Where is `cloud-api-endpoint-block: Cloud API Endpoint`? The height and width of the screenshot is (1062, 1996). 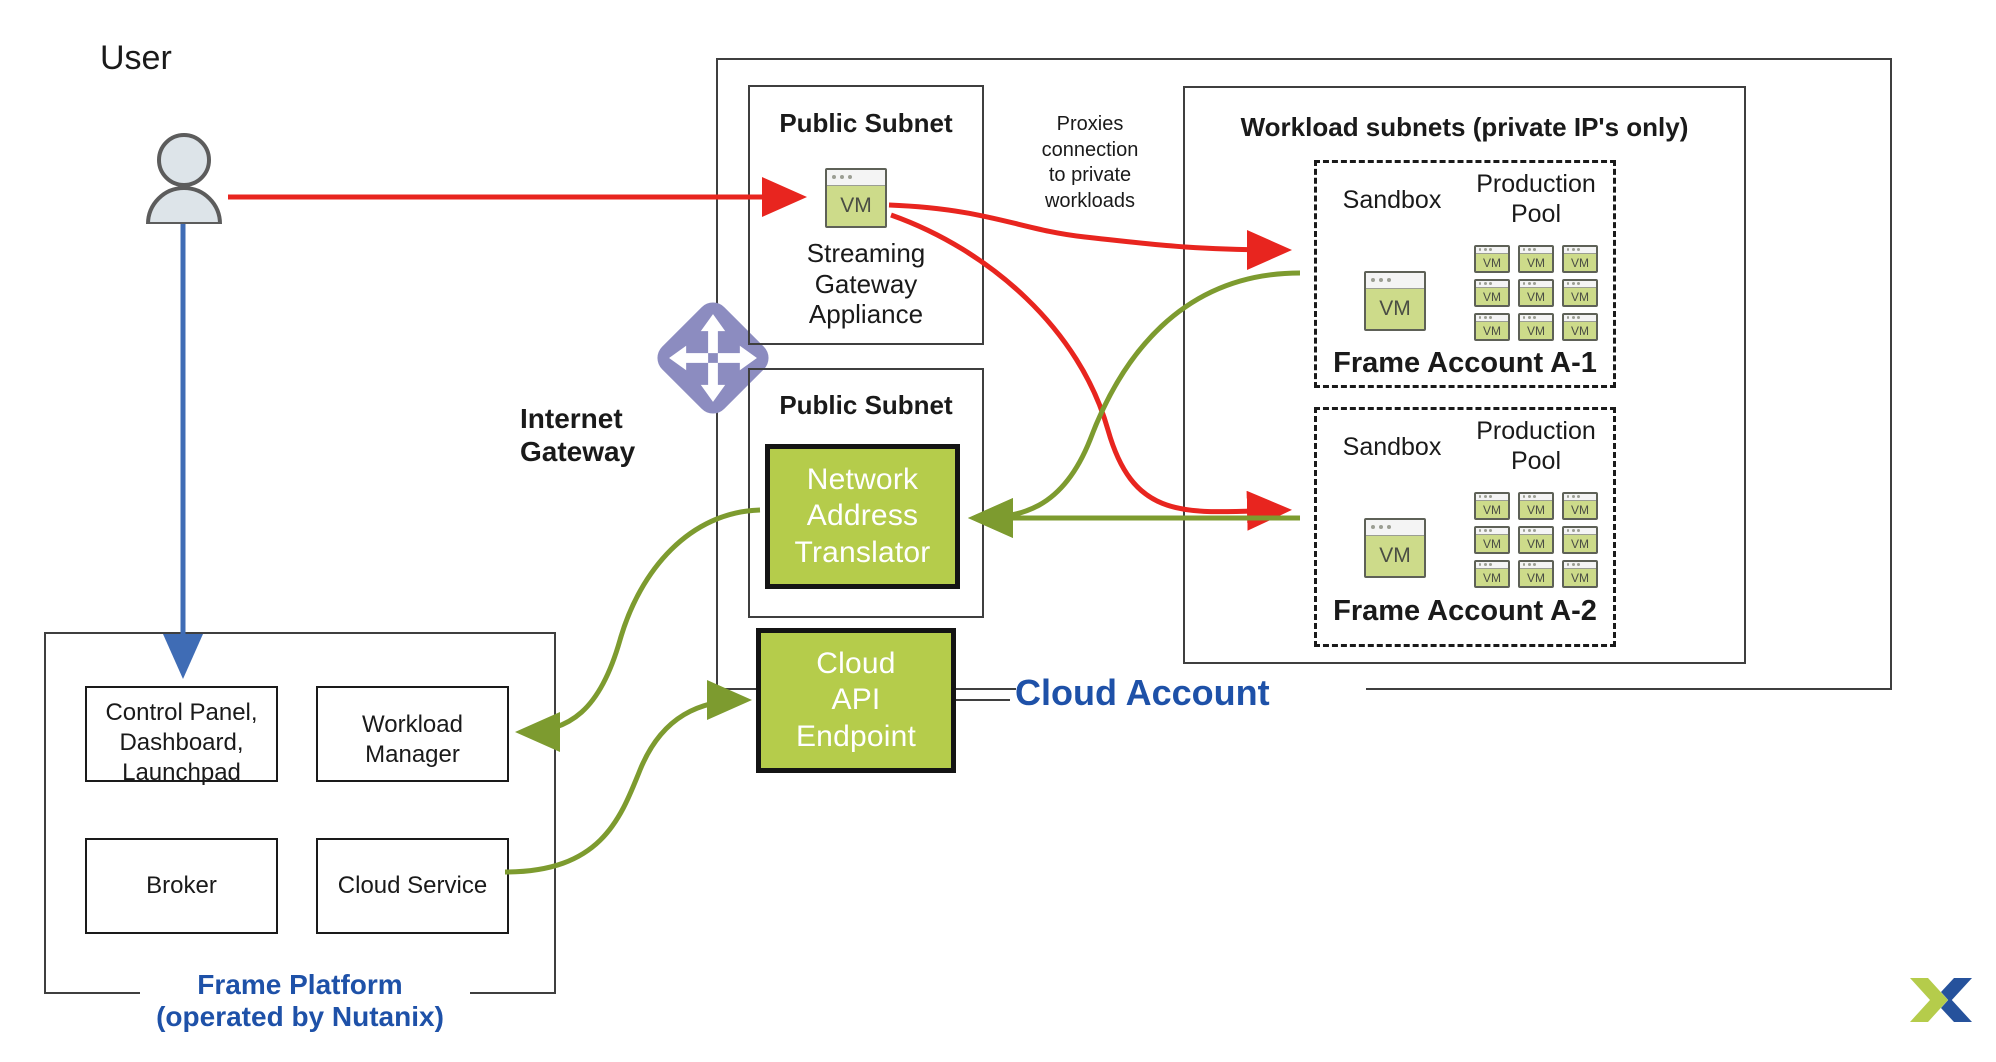 cloud-api-endpoint-block: Cloud API Endpoint is located at coordinates (856, 700).